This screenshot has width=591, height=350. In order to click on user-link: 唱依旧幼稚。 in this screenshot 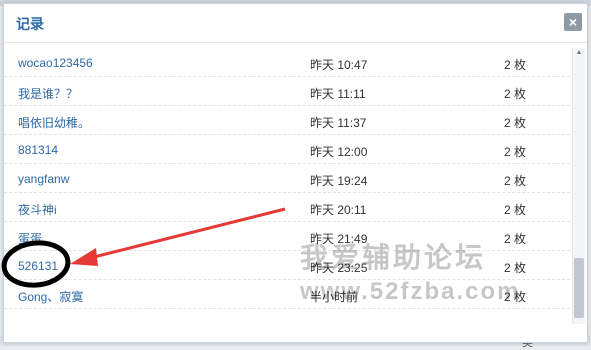, I will do `click(54, 122)`.